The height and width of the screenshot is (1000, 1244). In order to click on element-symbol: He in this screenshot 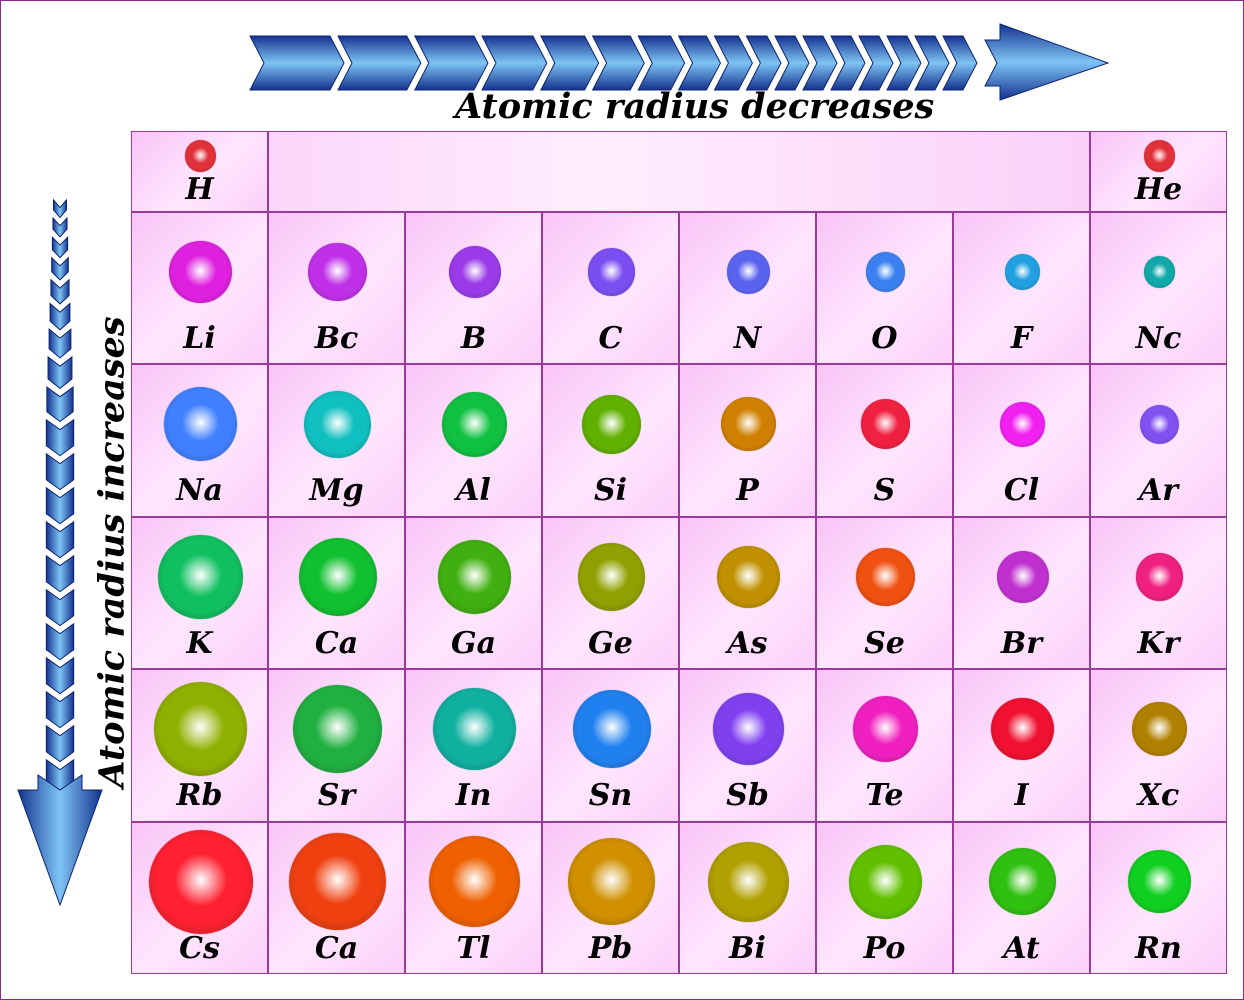, I will do `click(1158, 189)`.